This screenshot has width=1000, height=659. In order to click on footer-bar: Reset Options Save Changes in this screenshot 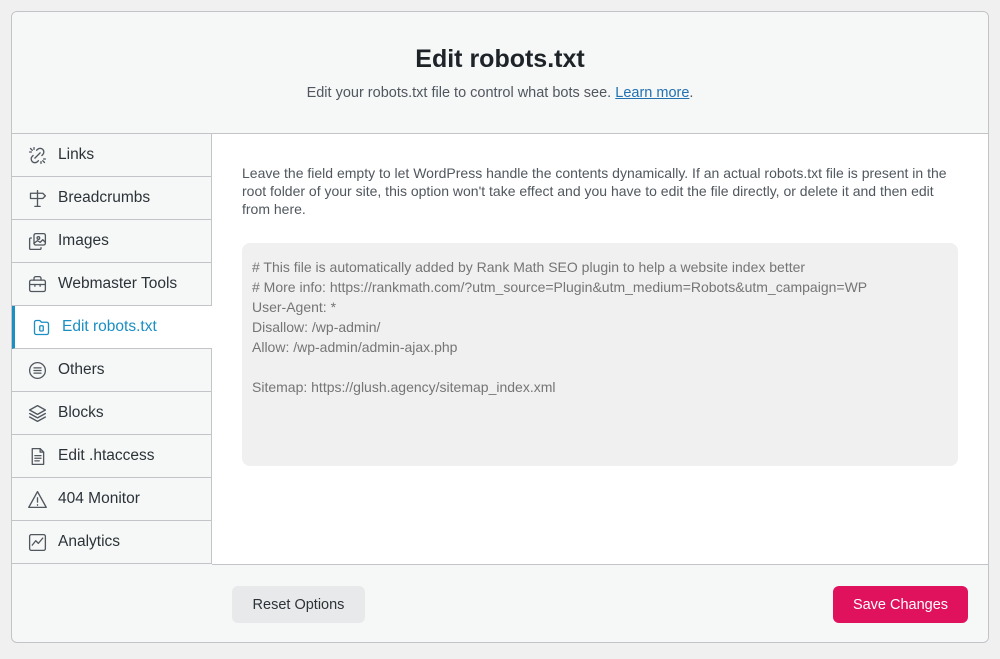, I will do `click(600, 603)`.